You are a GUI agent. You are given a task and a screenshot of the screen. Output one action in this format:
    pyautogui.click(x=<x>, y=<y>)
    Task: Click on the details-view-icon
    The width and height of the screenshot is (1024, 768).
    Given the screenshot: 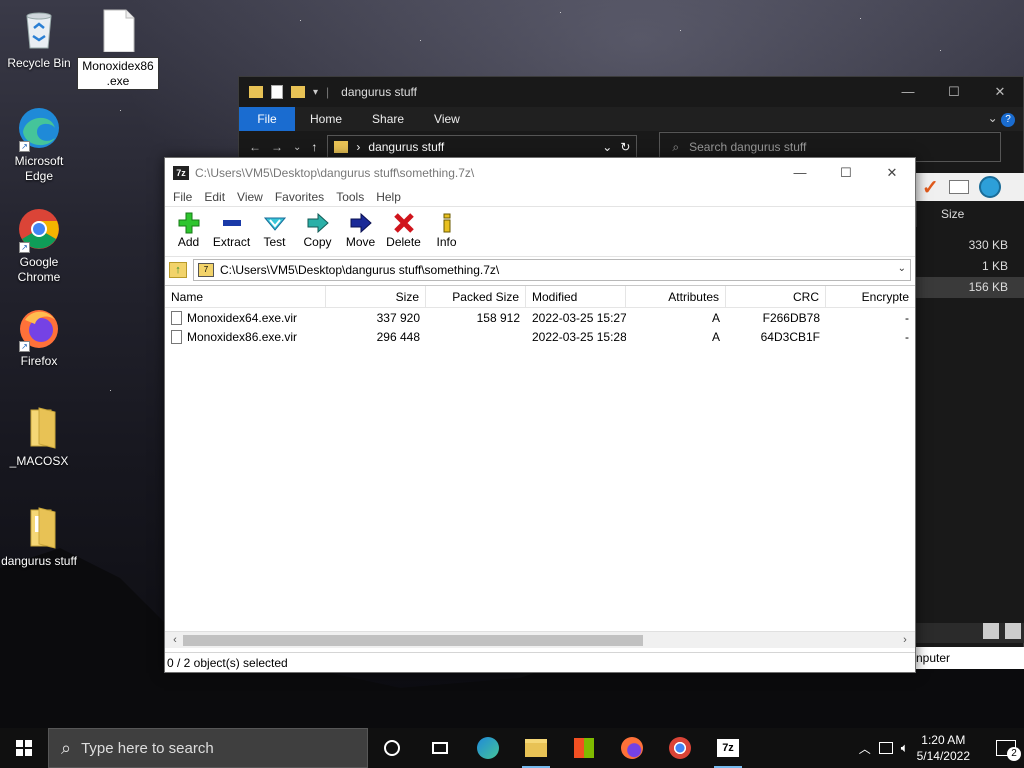 What is the action you would take?
    pyautogui.click(x=991, y=631)
    